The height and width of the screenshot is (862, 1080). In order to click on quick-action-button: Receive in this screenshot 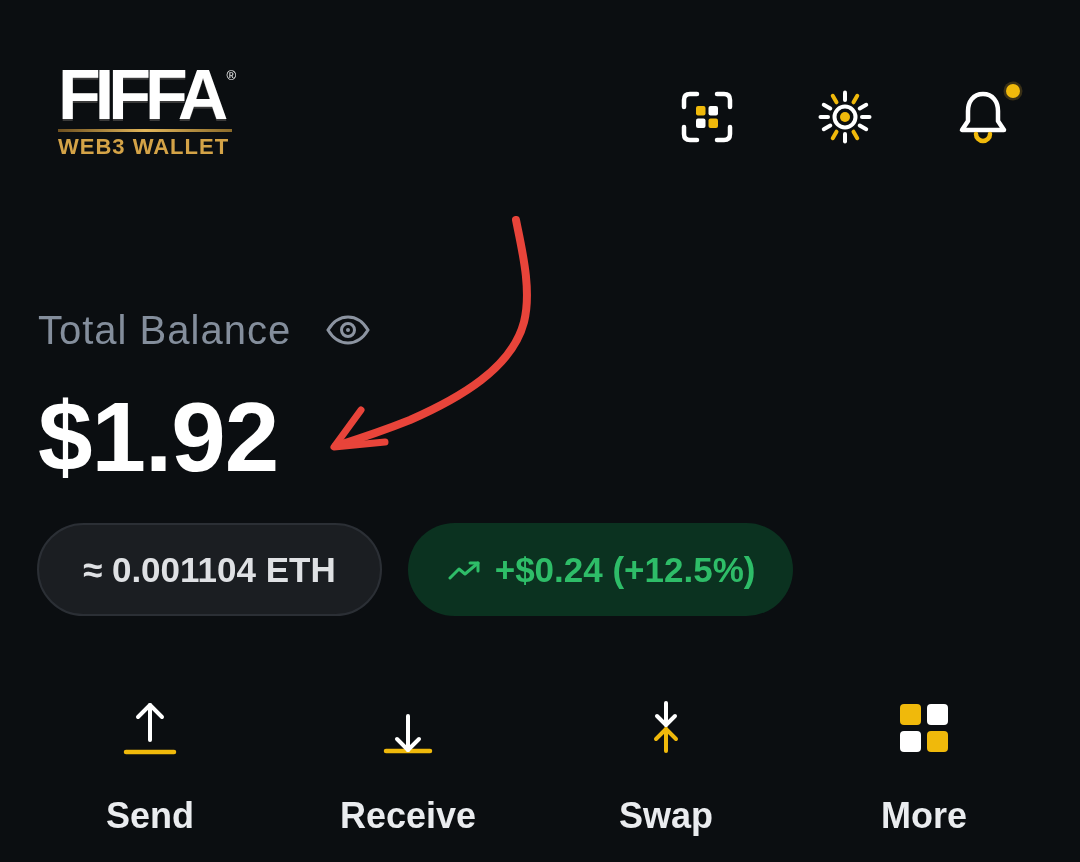, I will do `click(408, 768)`.